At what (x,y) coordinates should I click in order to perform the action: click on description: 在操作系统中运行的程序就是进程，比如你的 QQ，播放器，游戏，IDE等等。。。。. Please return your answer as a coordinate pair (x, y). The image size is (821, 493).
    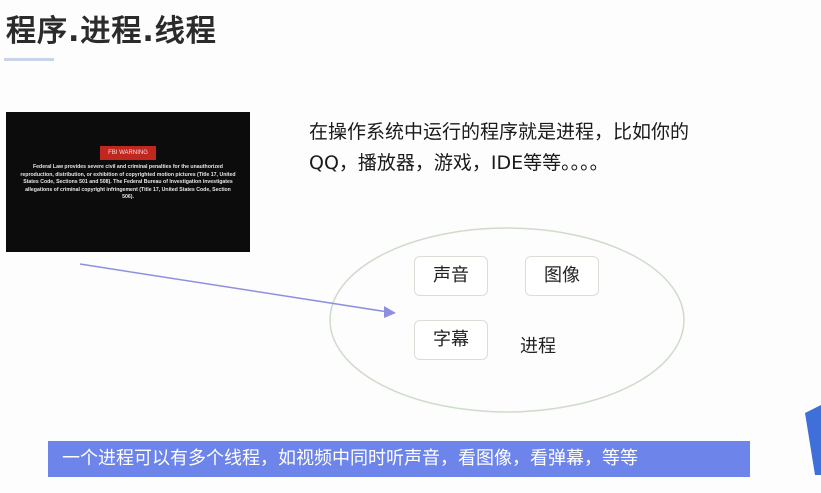
    Looking at the image, I should click on (549, 148).